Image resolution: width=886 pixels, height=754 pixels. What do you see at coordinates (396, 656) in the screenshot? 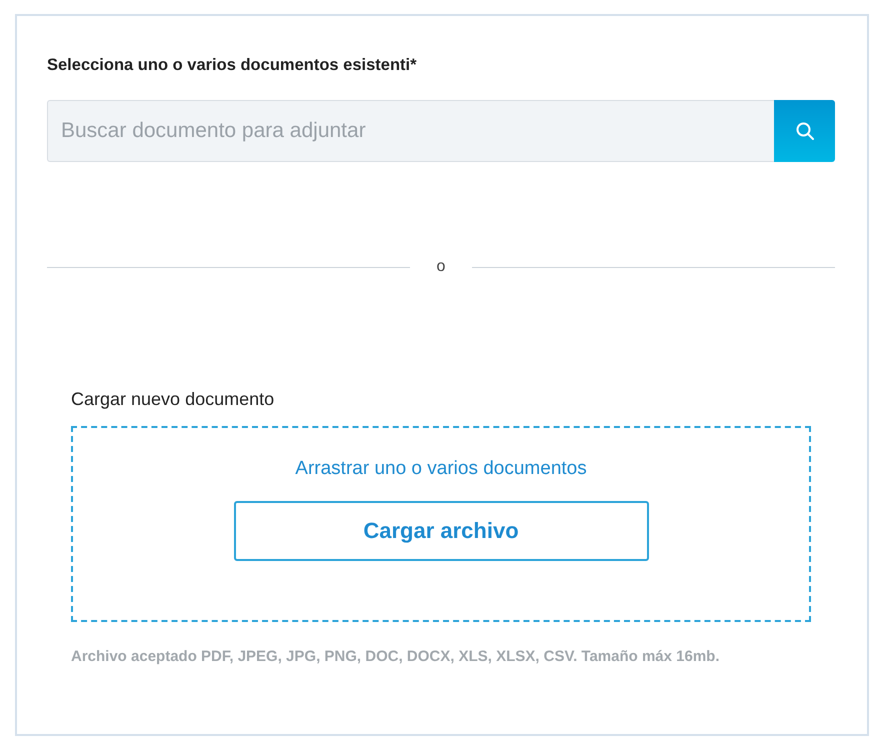
I see `accepted-files-note: Archivo aceptado PDF, JPEG, JPG, PNG, DOC, DOCX, XLS, XLSX, CSV. Tamaño máx 16mb.` at bounding box center [396, 656].